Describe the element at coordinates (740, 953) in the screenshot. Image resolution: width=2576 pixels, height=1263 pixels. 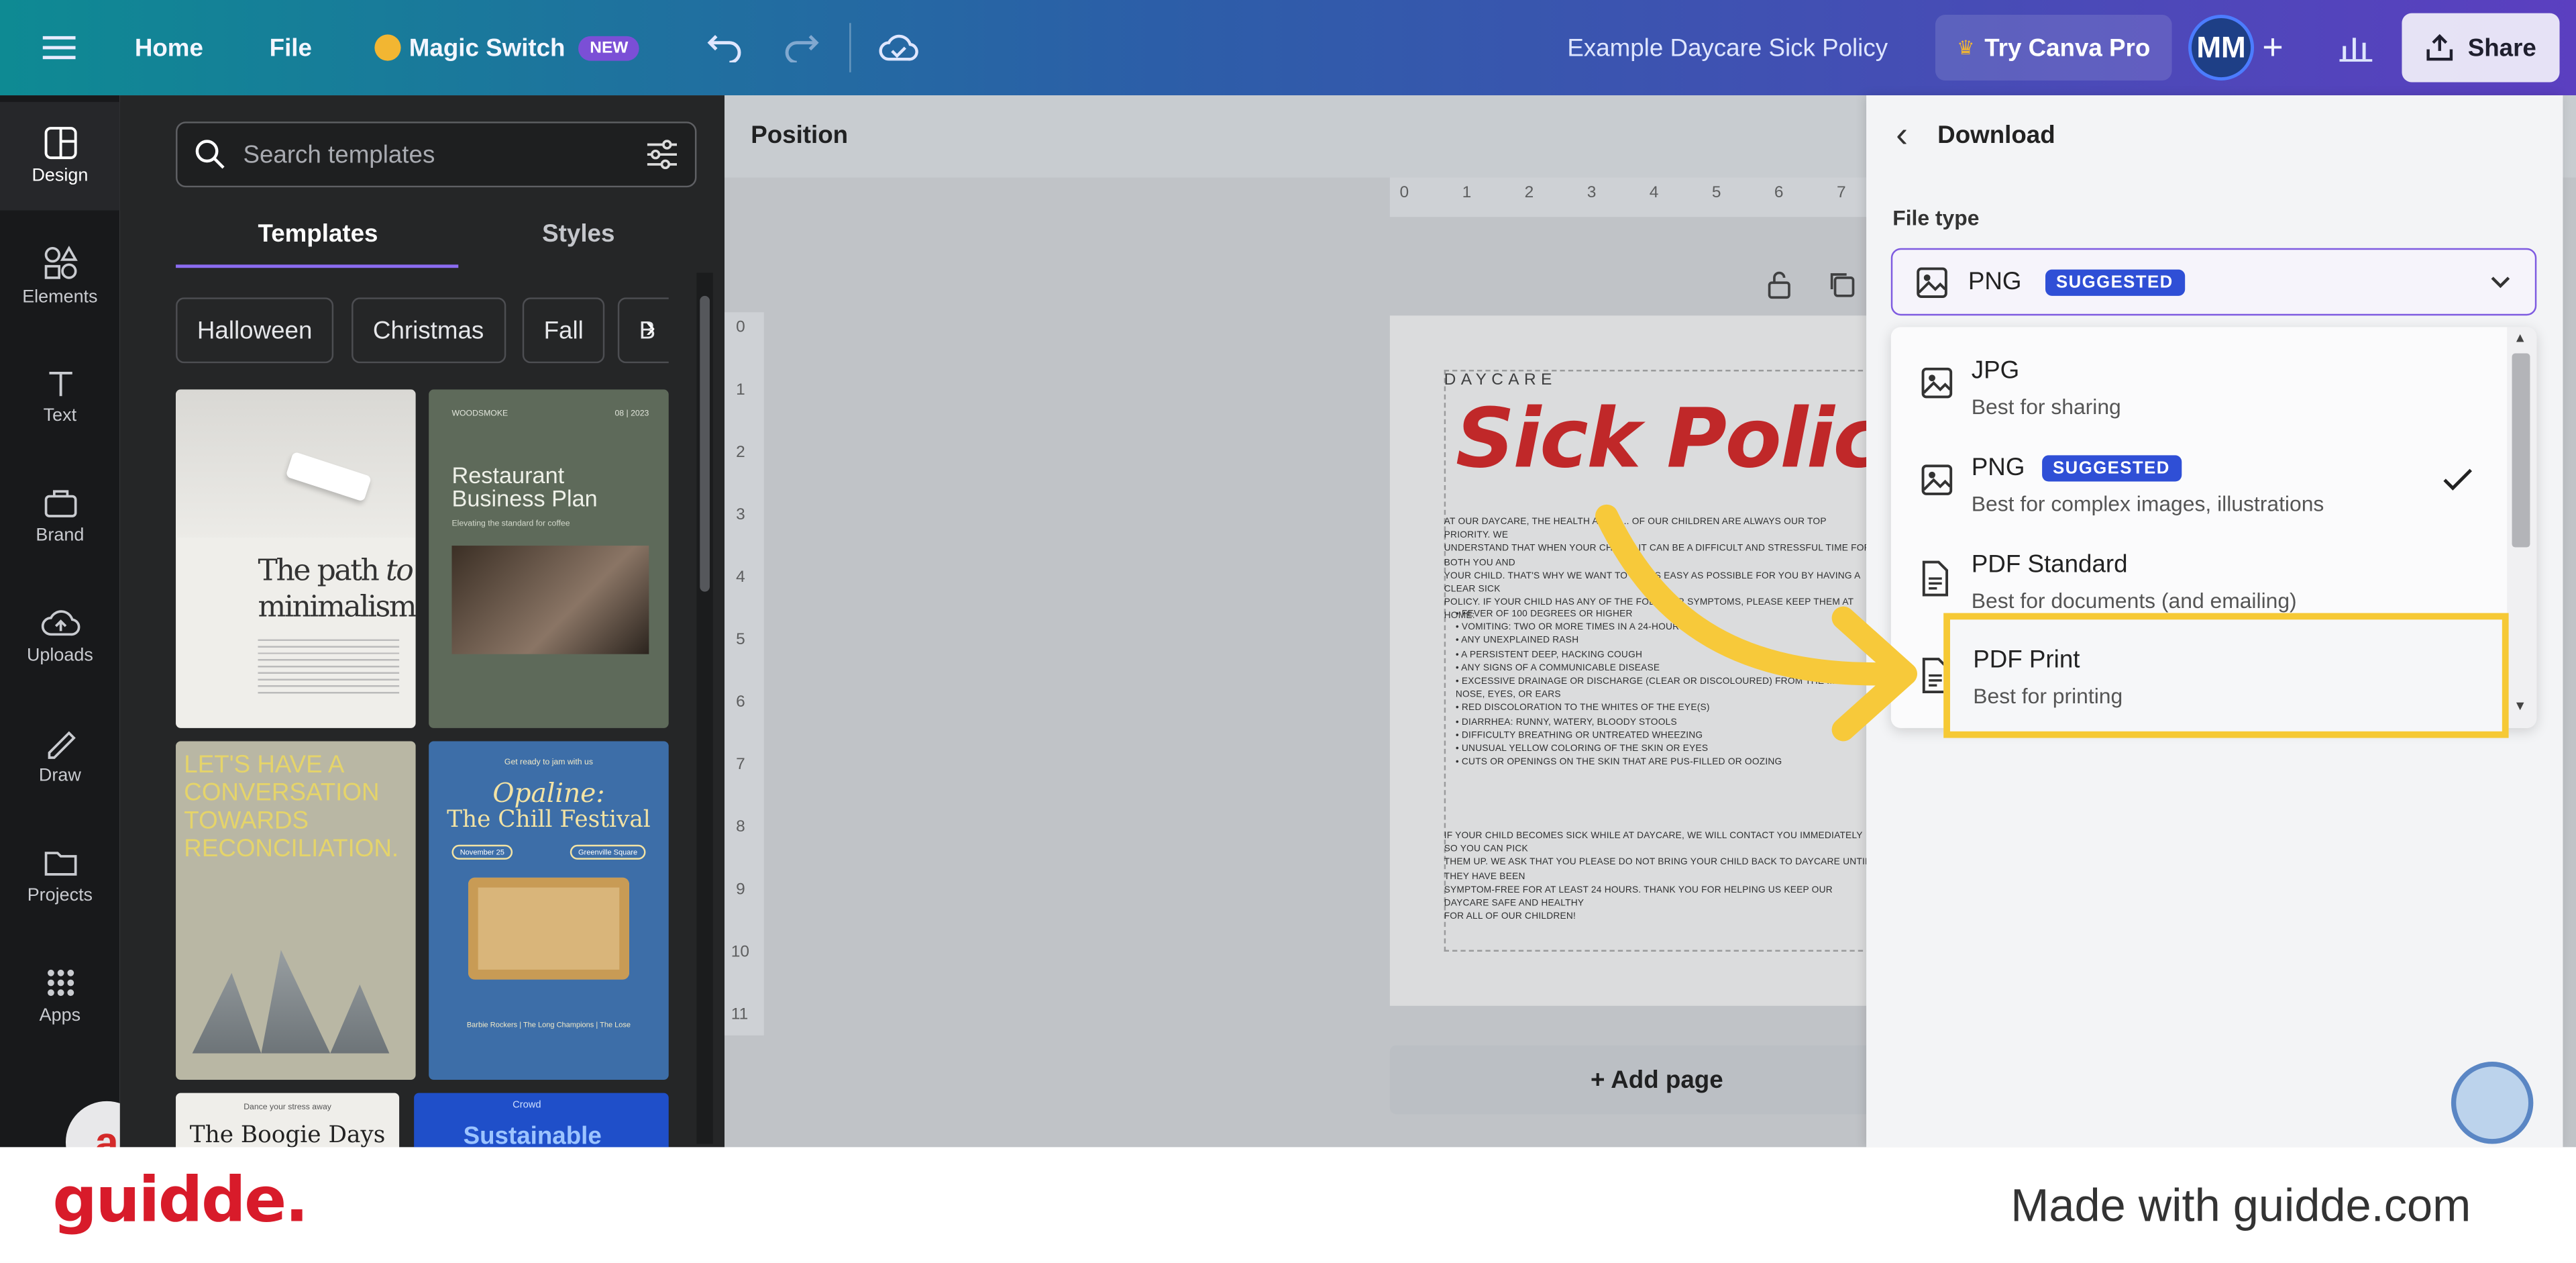
I see `ruler-tick: 10` at that location.